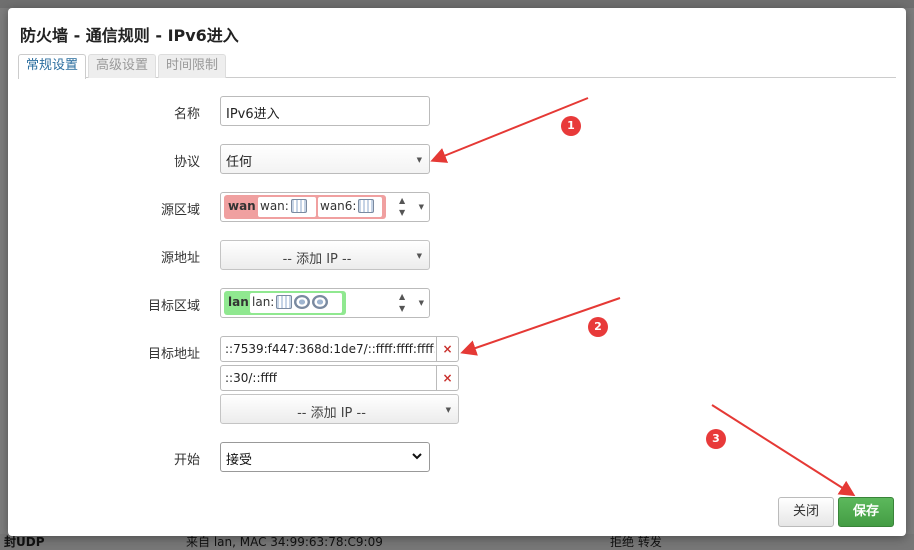 The width and height of the screenshot is (914, 550). I want to click on annotation-badge-2: 2, so click(598, 327).